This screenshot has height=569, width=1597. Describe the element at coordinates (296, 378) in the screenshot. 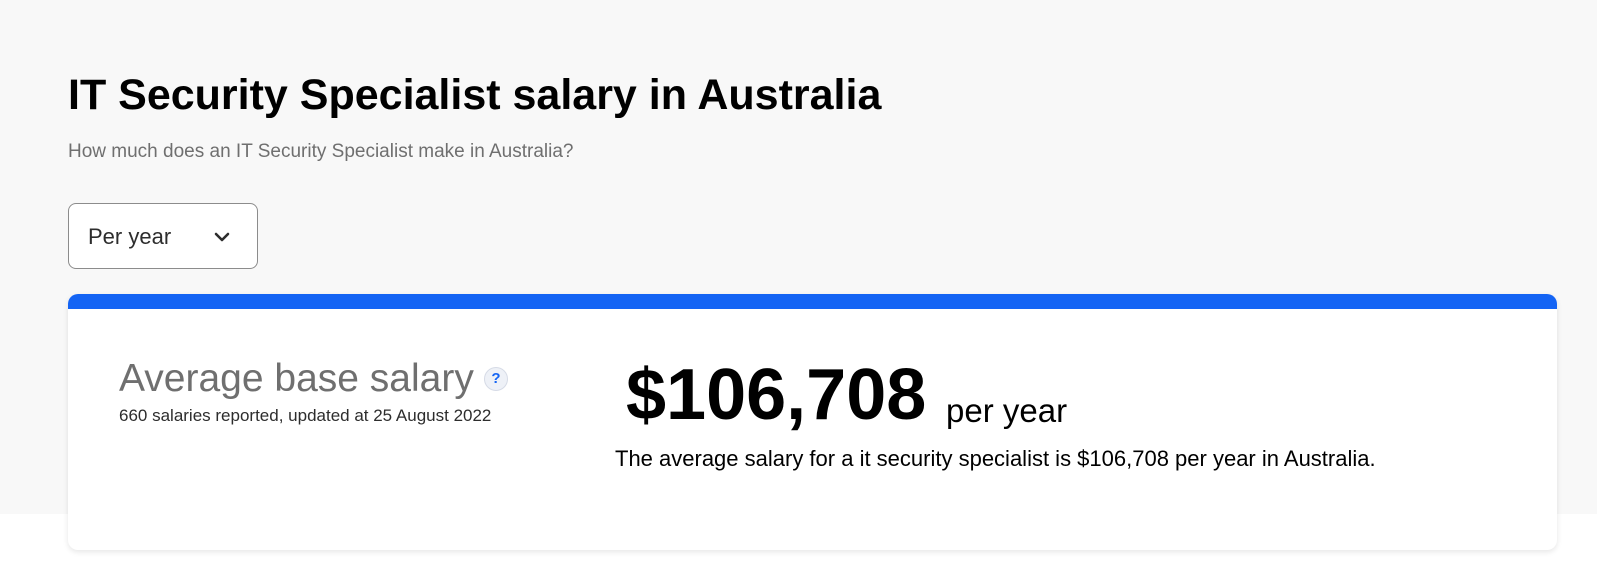

I see `average-salary-label: Average base salary` at that location.